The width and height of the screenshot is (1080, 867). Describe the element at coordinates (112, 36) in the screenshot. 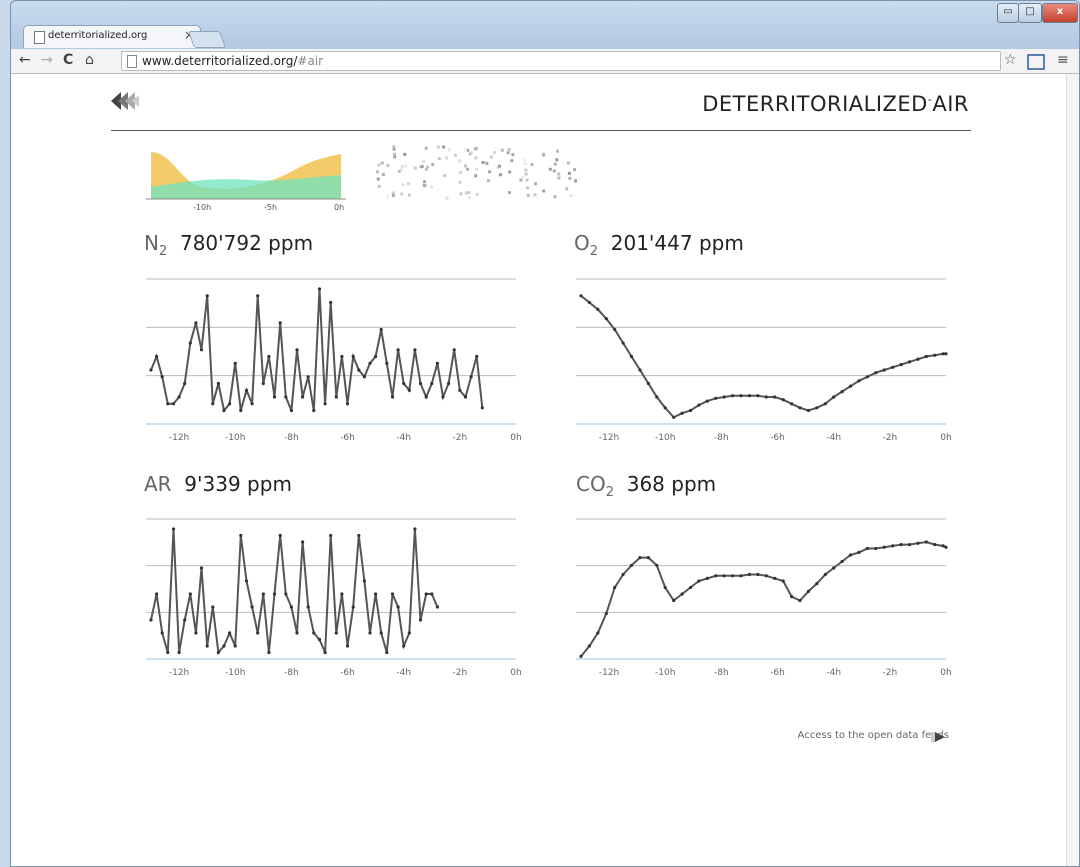

I see `browser-tab: deterritorialized.org ×` at that location.